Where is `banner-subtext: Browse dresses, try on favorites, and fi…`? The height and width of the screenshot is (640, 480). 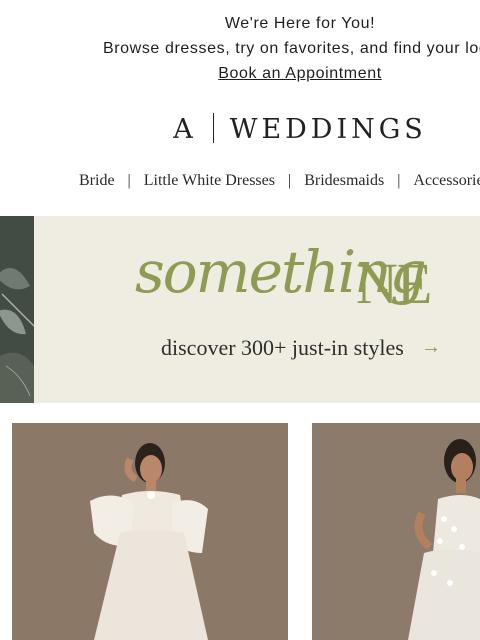
banner-subtext: Browse dresses, try on favorites, and fi… is located at coordinates (291, 48).